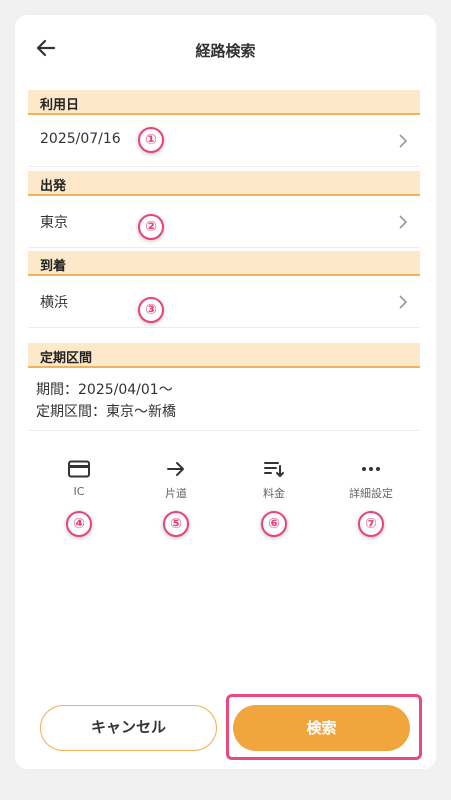  What do you see at coordinates (79, 480) in the screenshot?
I see `option-ic: IC` at bounding box center [79, 480].